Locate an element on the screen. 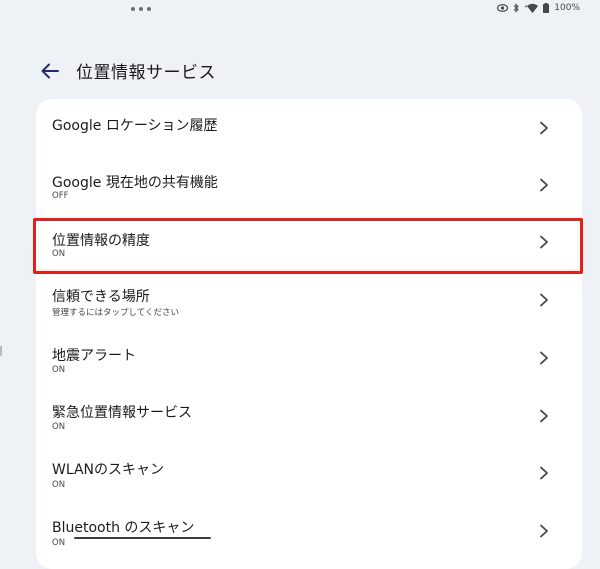  list-item-wlan-scanning: WLANのスキャン ON is located at coordinates (309, 476).